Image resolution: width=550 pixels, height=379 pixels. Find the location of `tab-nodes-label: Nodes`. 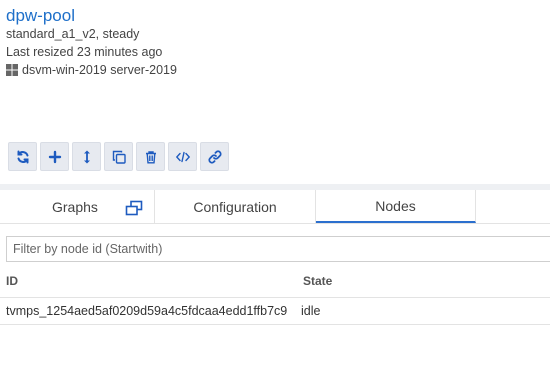

tab-nodes-label: Nodes is located at coordinates (395, 205).